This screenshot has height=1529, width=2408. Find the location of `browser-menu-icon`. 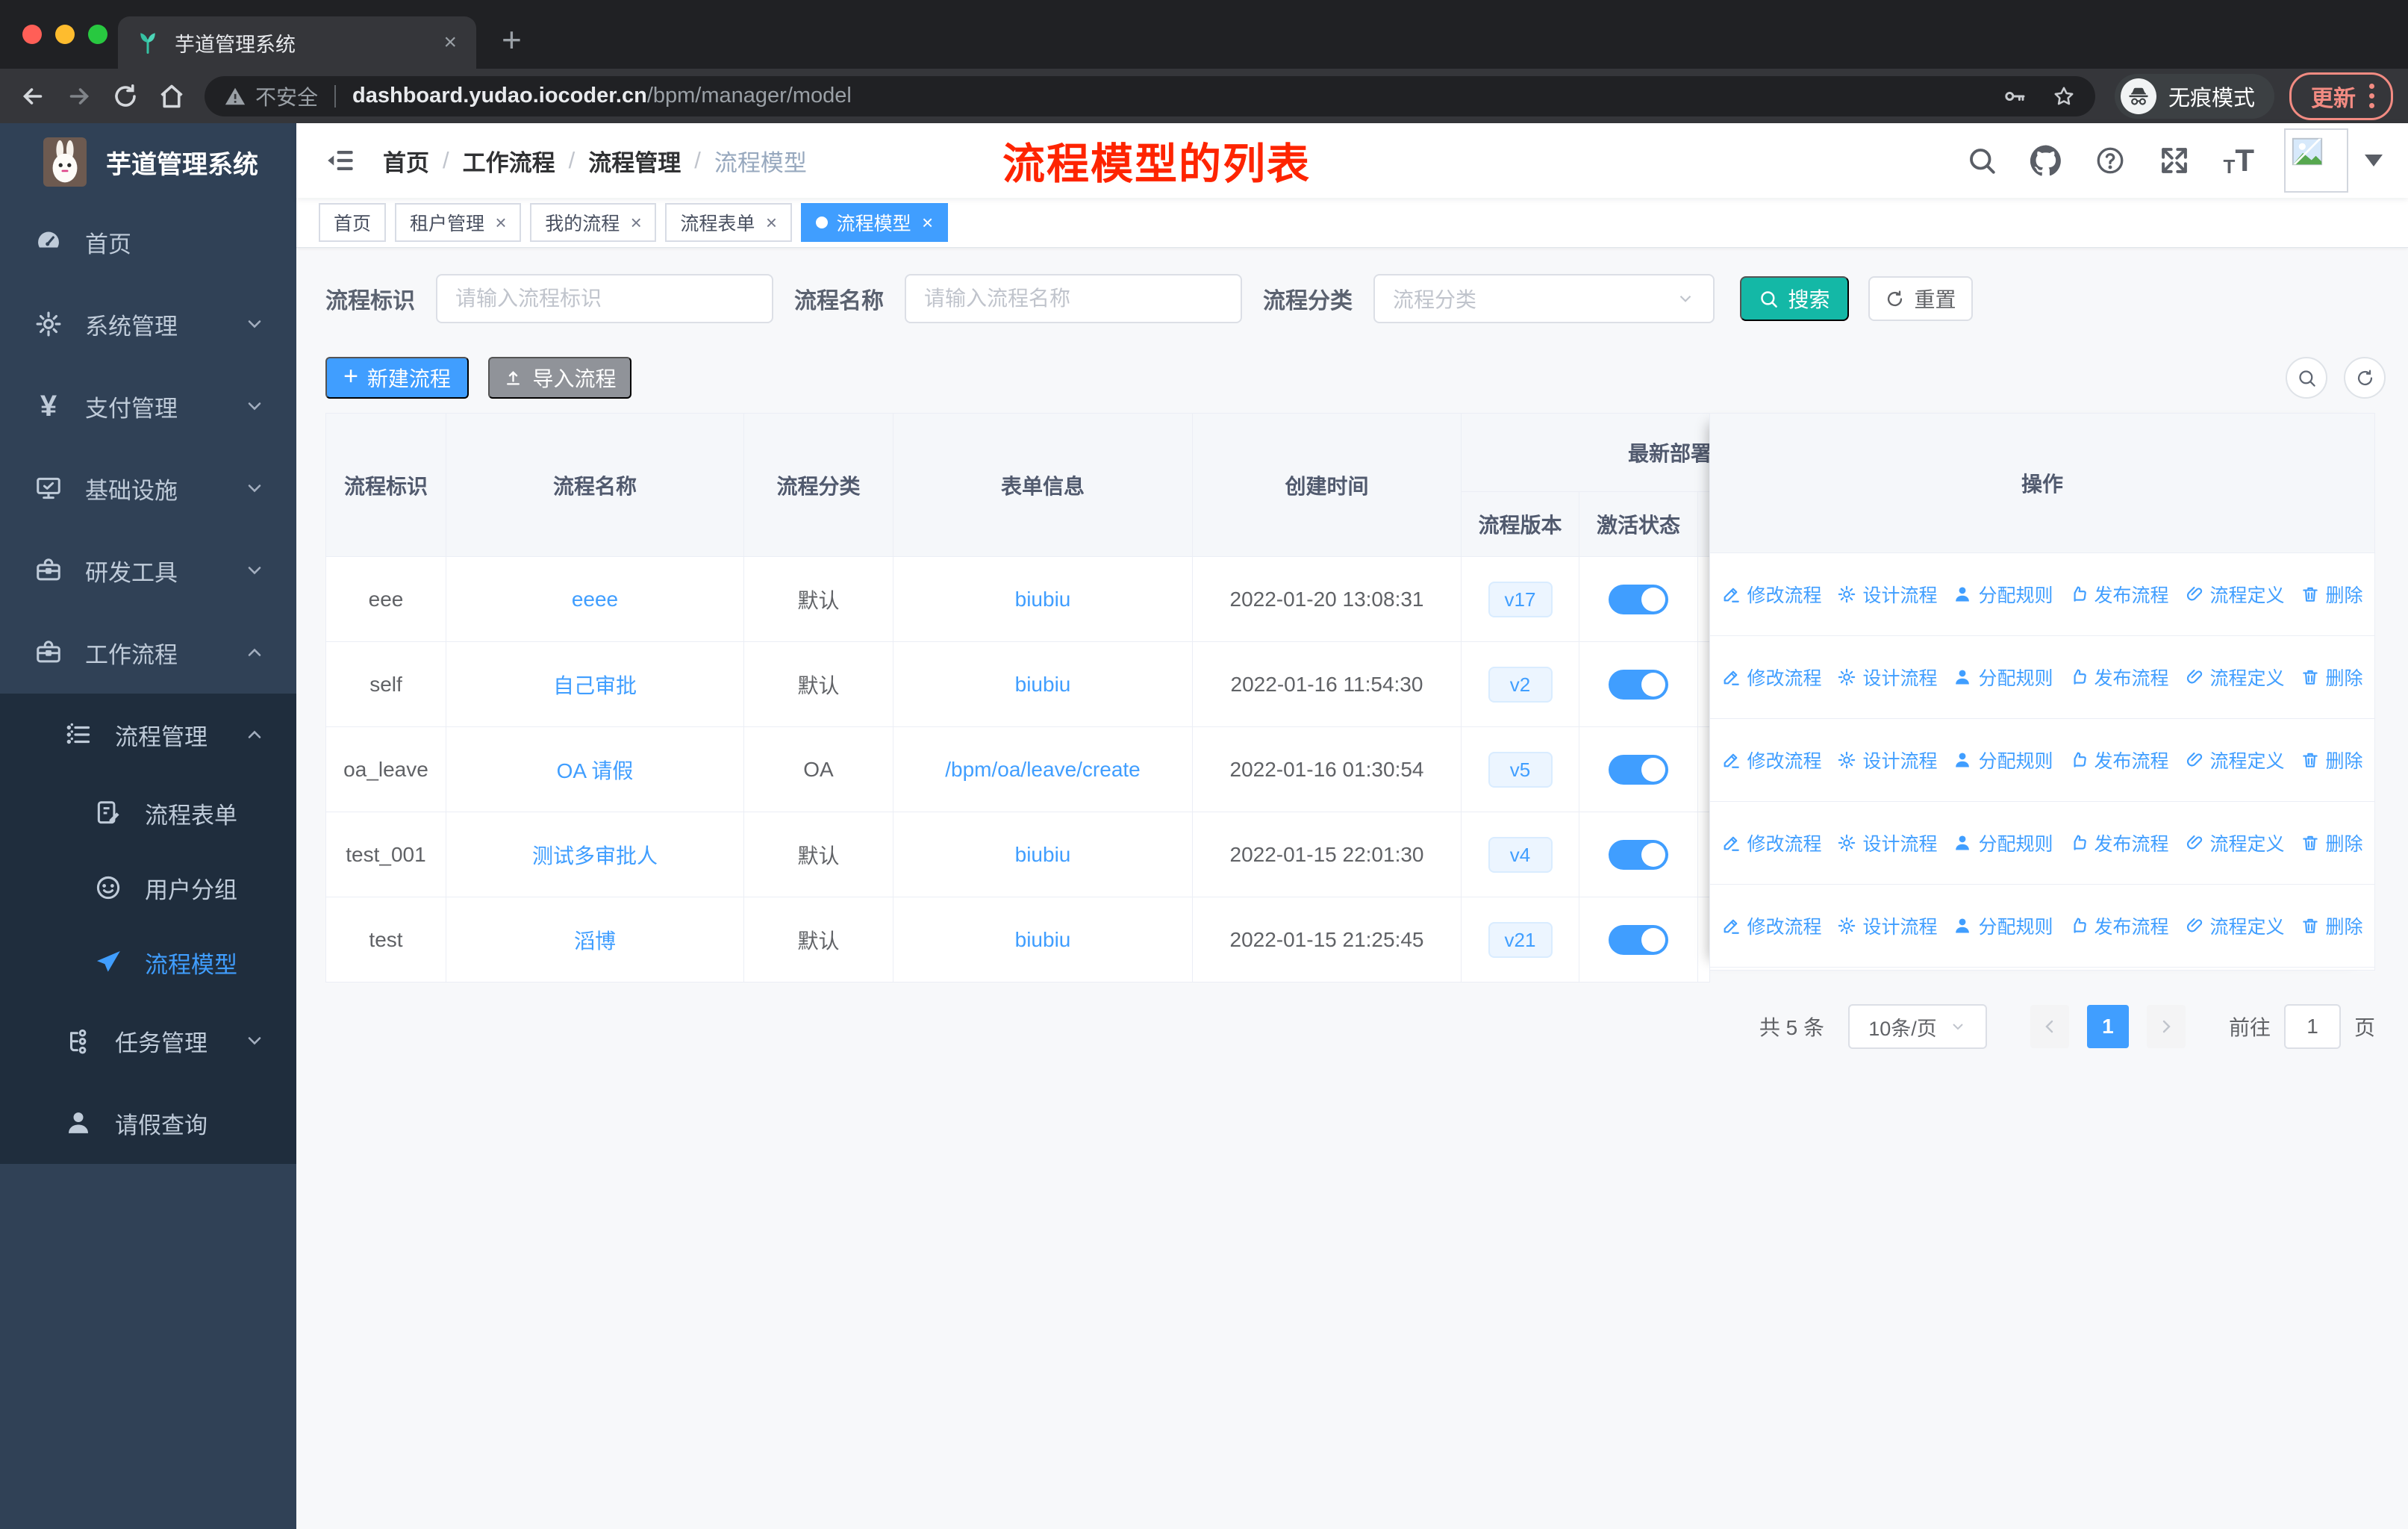

browser-menu-icon is located at coordinates (2374, 96).